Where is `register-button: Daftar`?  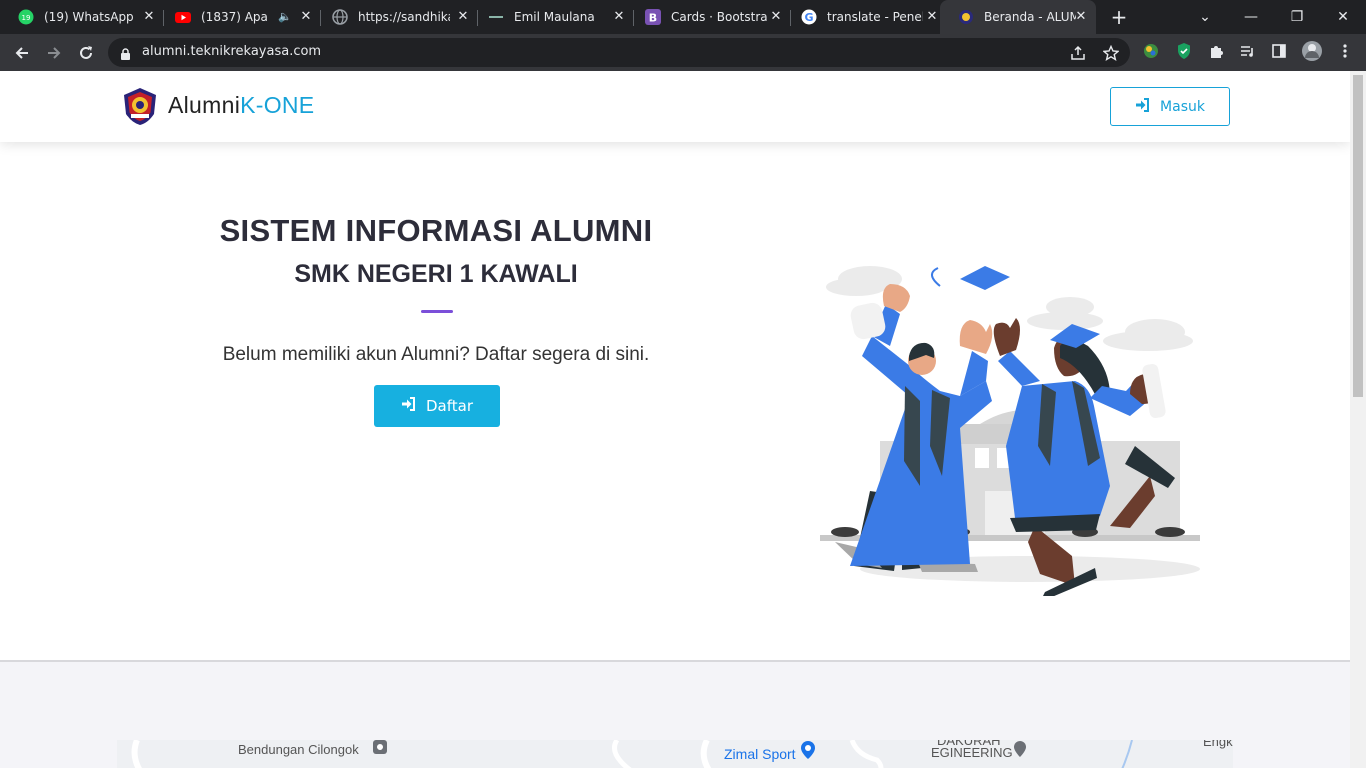 register-button: Daftar is located at coordinates (437, 406).